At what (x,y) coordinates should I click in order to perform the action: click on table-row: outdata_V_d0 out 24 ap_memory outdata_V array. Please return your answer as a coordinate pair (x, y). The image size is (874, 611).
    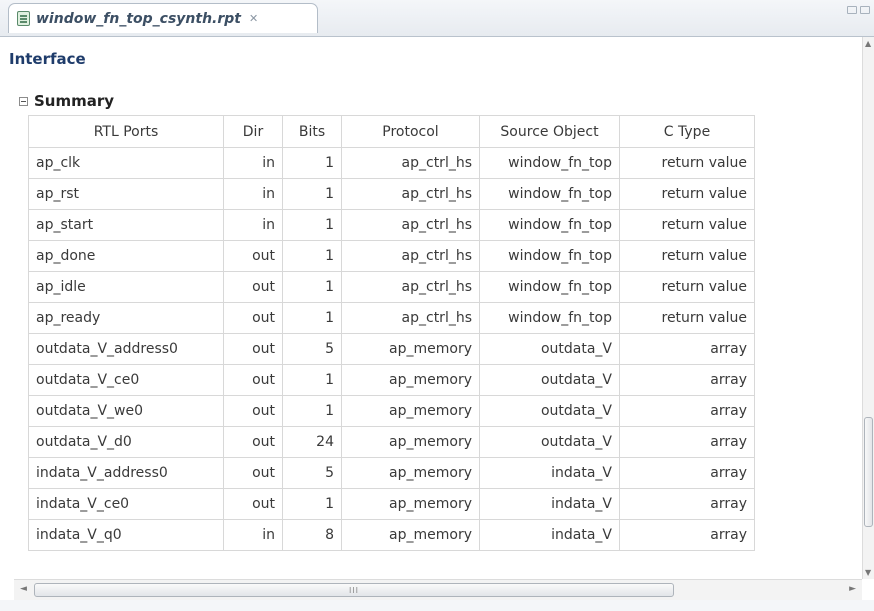
    Looking at the image, I should click on (391, 442).